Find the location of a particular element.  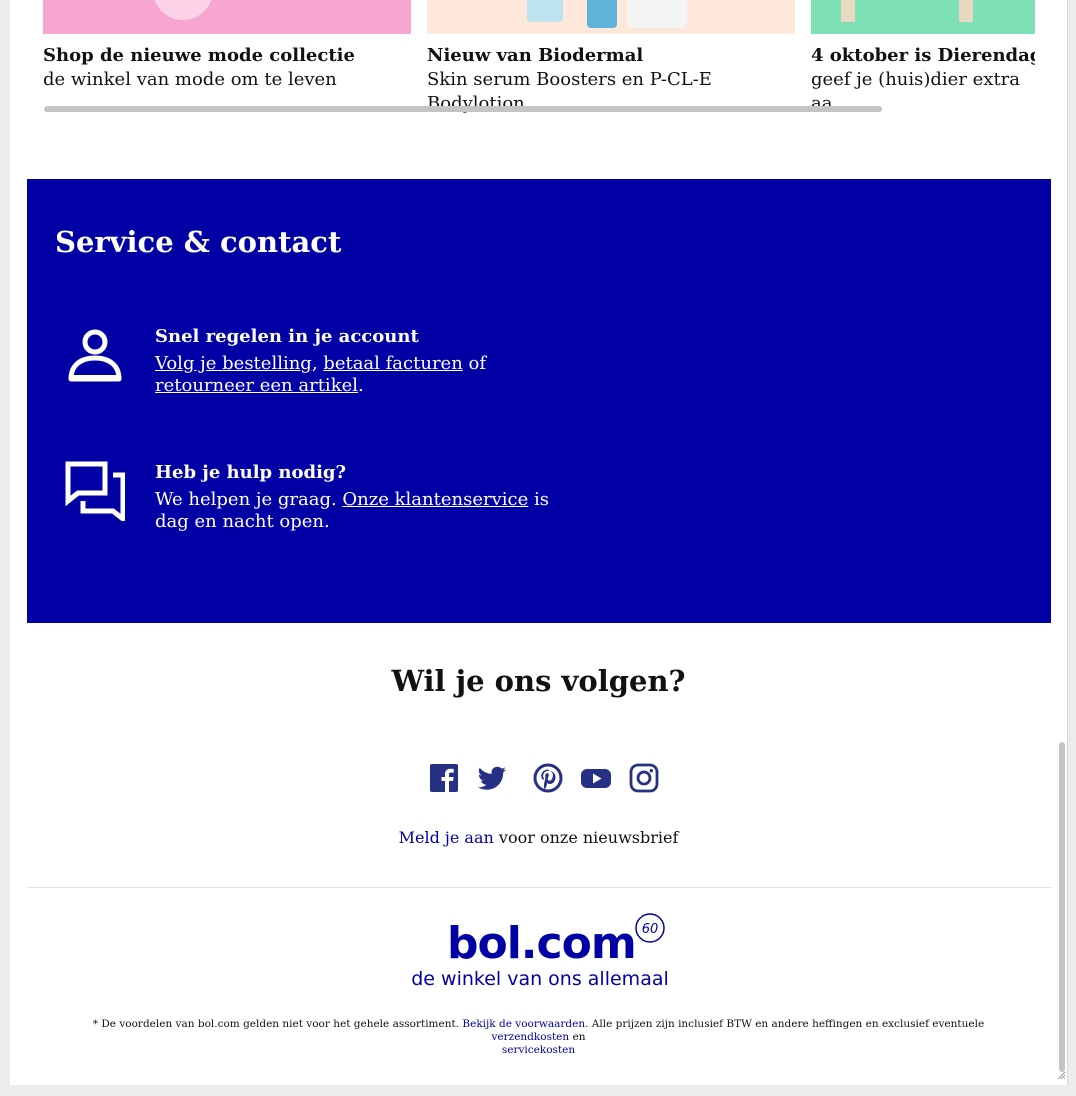

newsletter-text: voor onze nieuwsbrief is located at coordinates (588, 837).